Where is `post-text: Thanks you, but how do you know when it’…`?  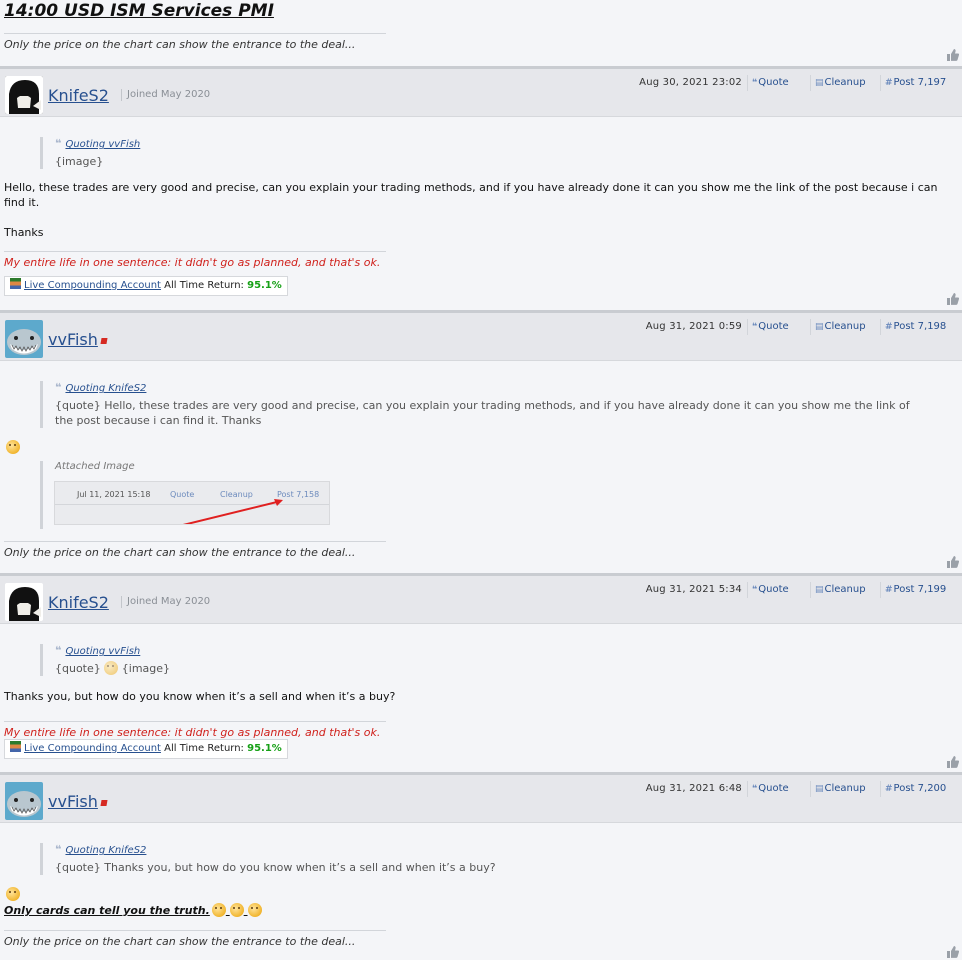 post-text: Thanks you, but how do you know when it’… is located at coordinates (200, 696).